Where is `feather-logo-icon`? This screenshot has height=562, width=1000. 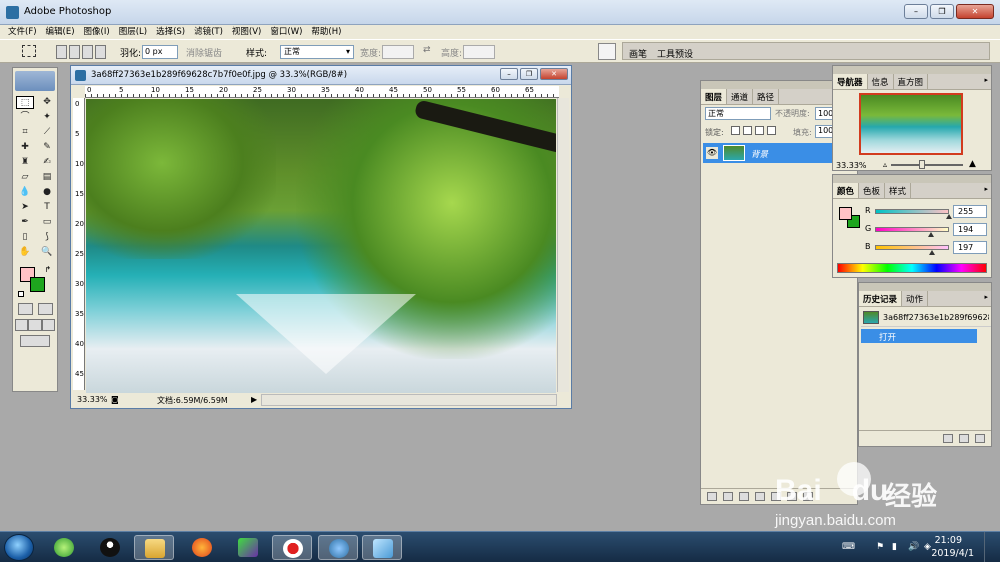 feather-logo-icon is located at coordinates (35, 81).